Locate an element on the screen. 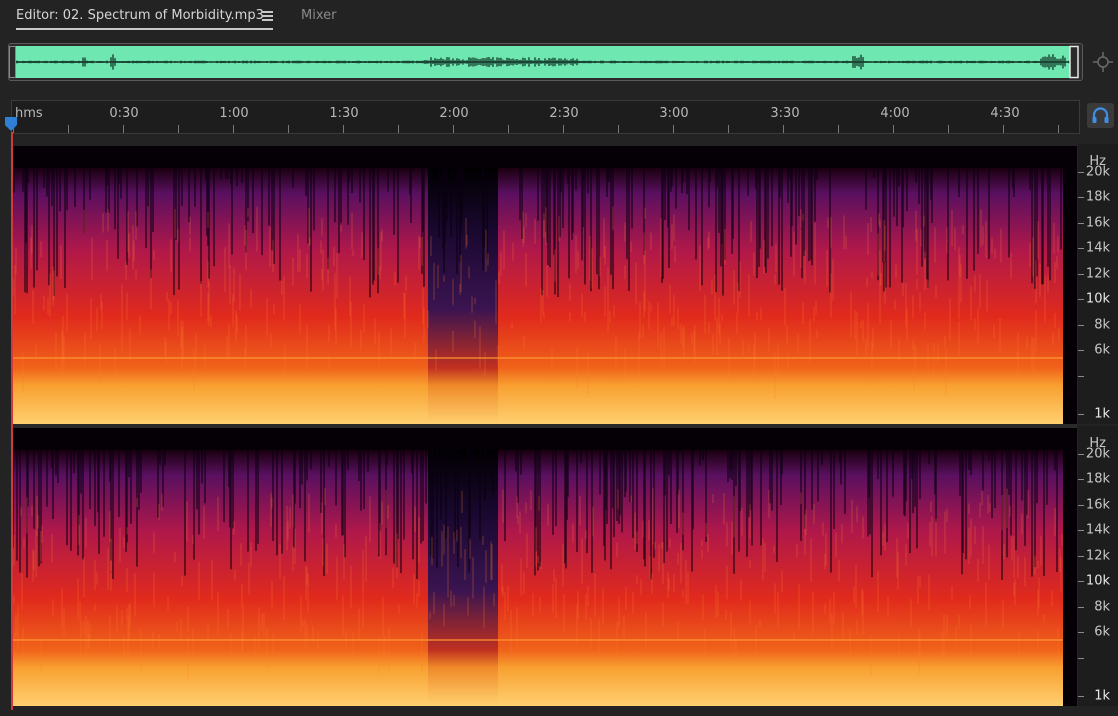  ruler-time-label: 3:30 is located at coordinates (785, 113).